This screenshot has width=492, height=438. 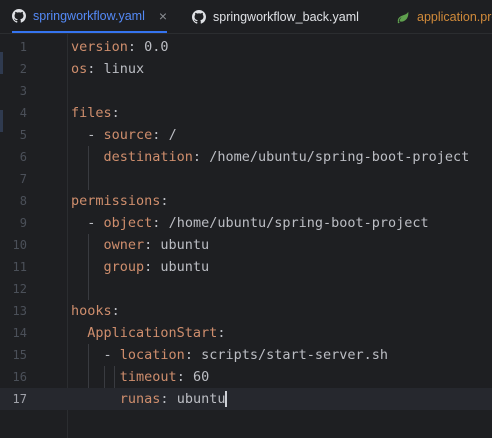 What do you see at coordinates (246, 69) in the screenshot?
I see `code-line: 2 os: linux` at bounding box center [246, 69].